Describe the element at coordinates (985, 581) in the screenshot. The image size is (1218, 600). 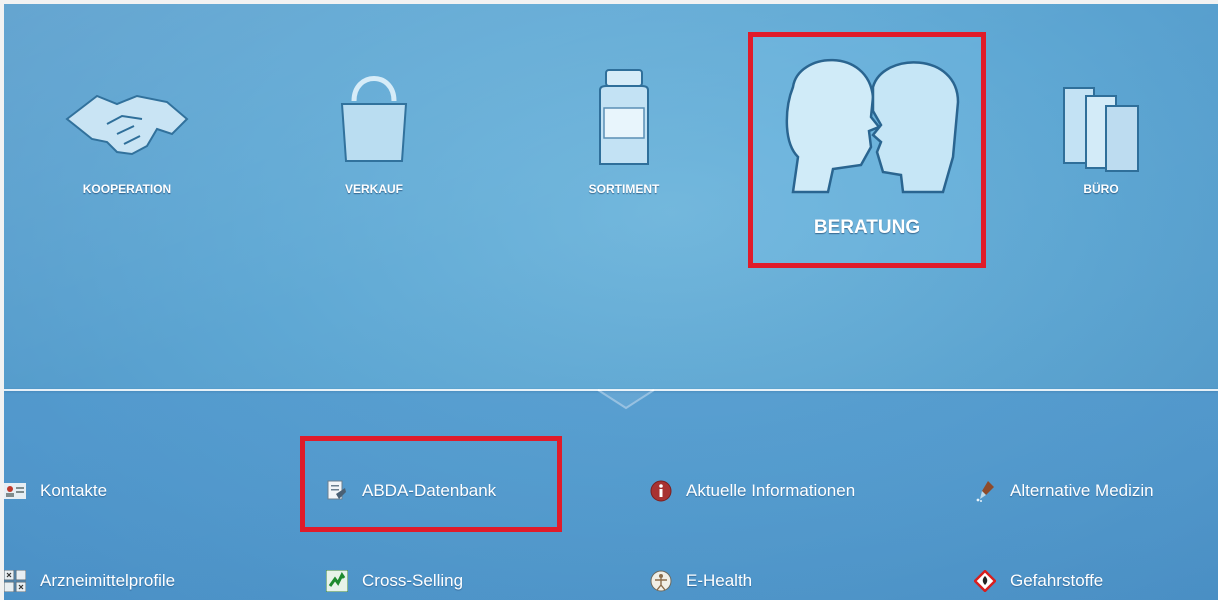
I see `hazard-icon` at that location.